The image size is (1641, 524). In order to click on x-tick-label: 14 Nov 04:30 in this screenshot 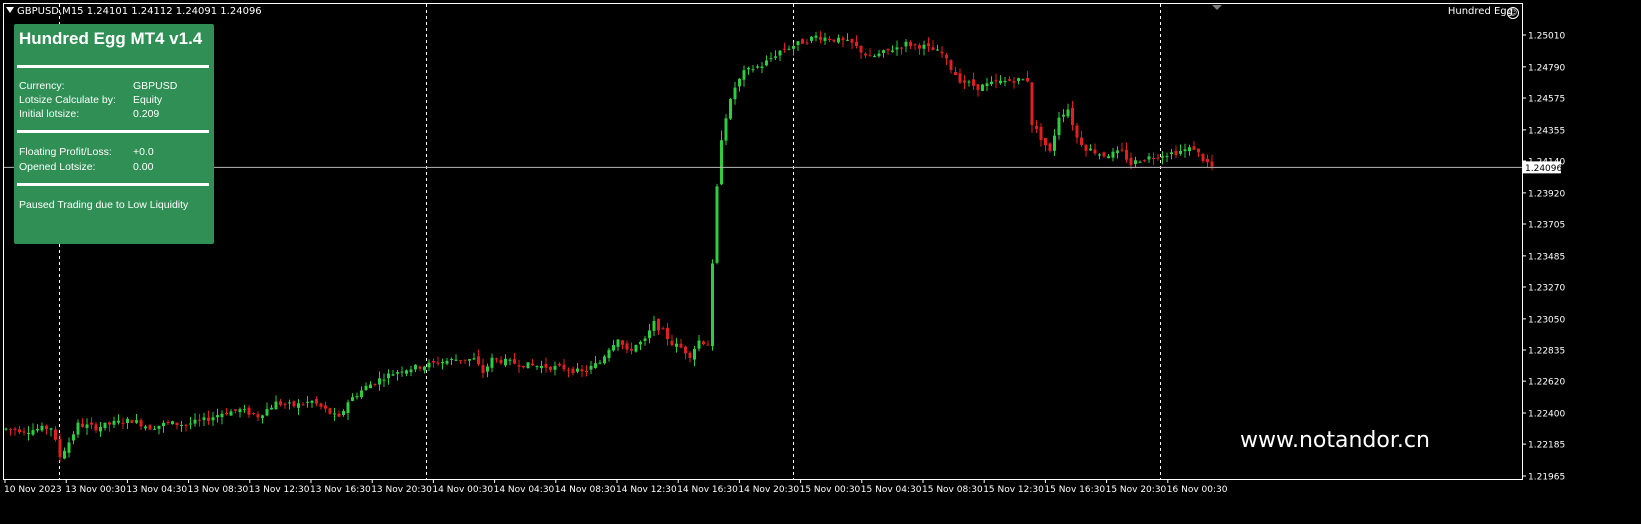, I will do `click(524, 490)`.